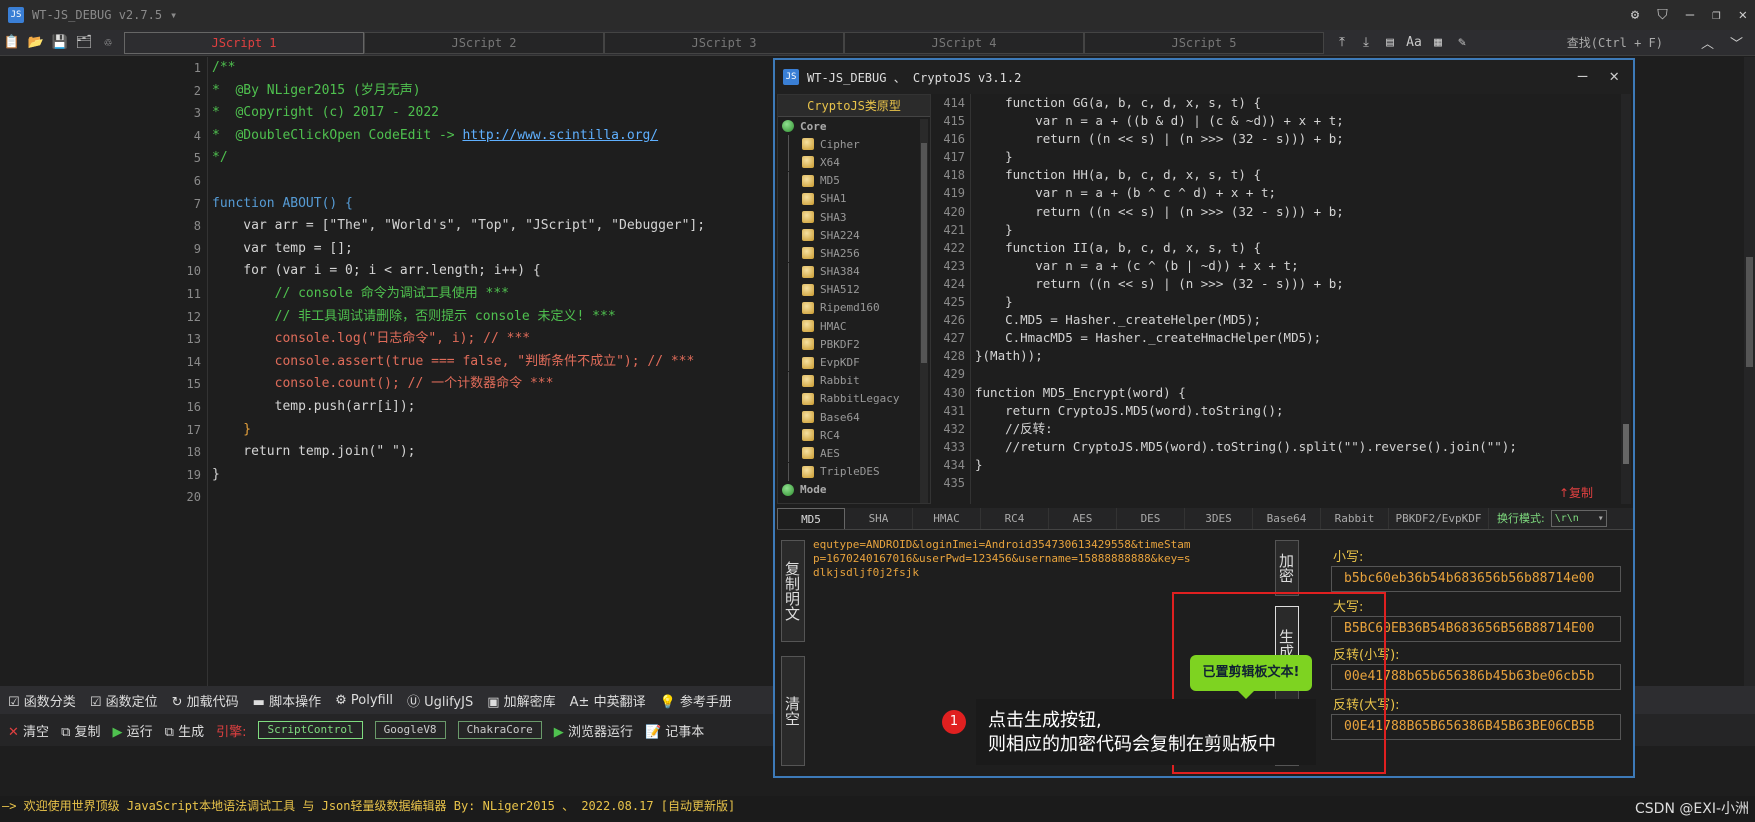  I want to click on line-number: 418, so click(954, 175).